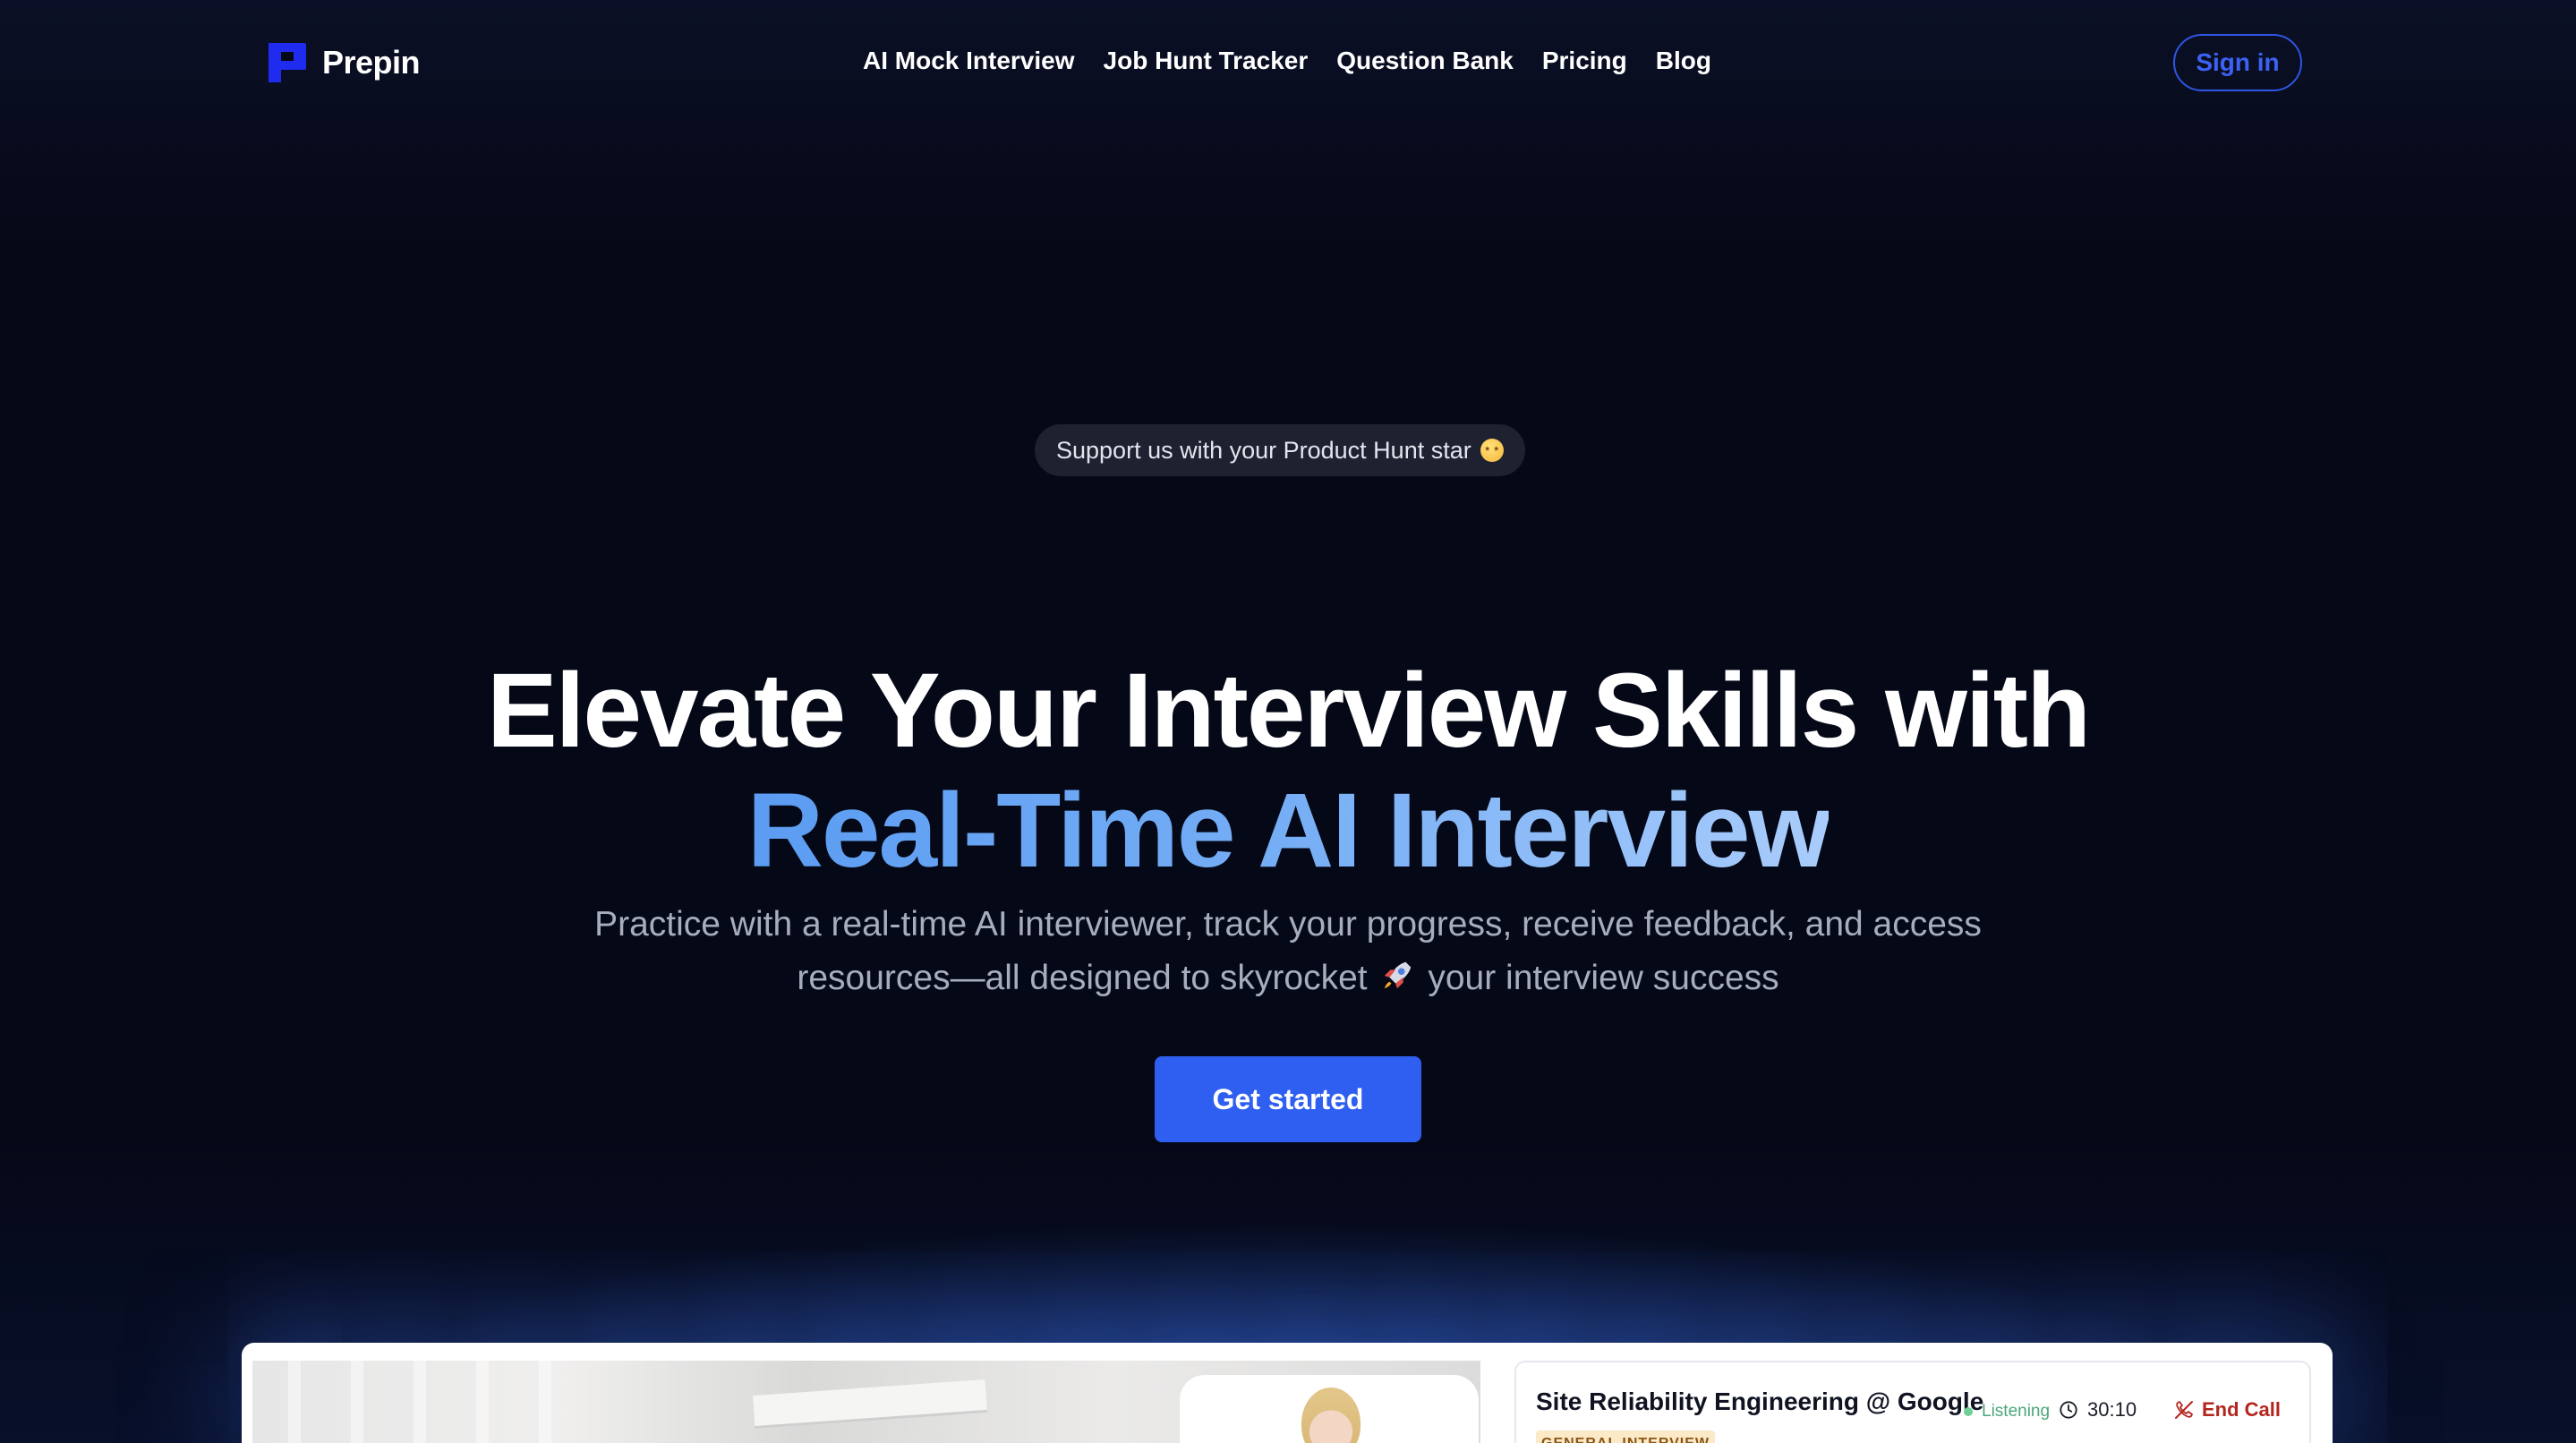 Image resolution: width=2576 pixels, height=1443 pixels. Describe the element at coordinates (2112, 1409) in the screenshot. I see `timer-value: 30:10` at that location.